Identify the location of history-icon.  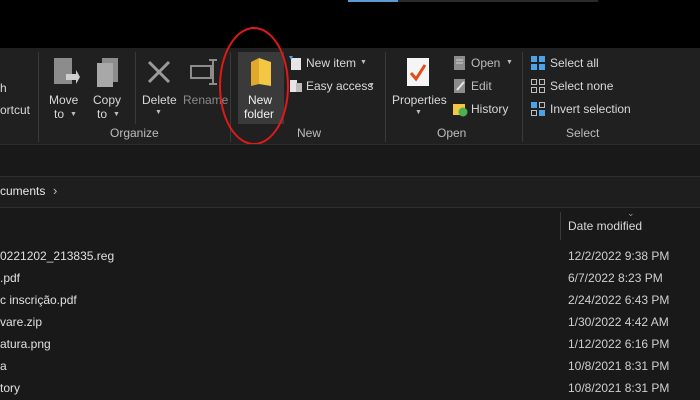
(460, 111).